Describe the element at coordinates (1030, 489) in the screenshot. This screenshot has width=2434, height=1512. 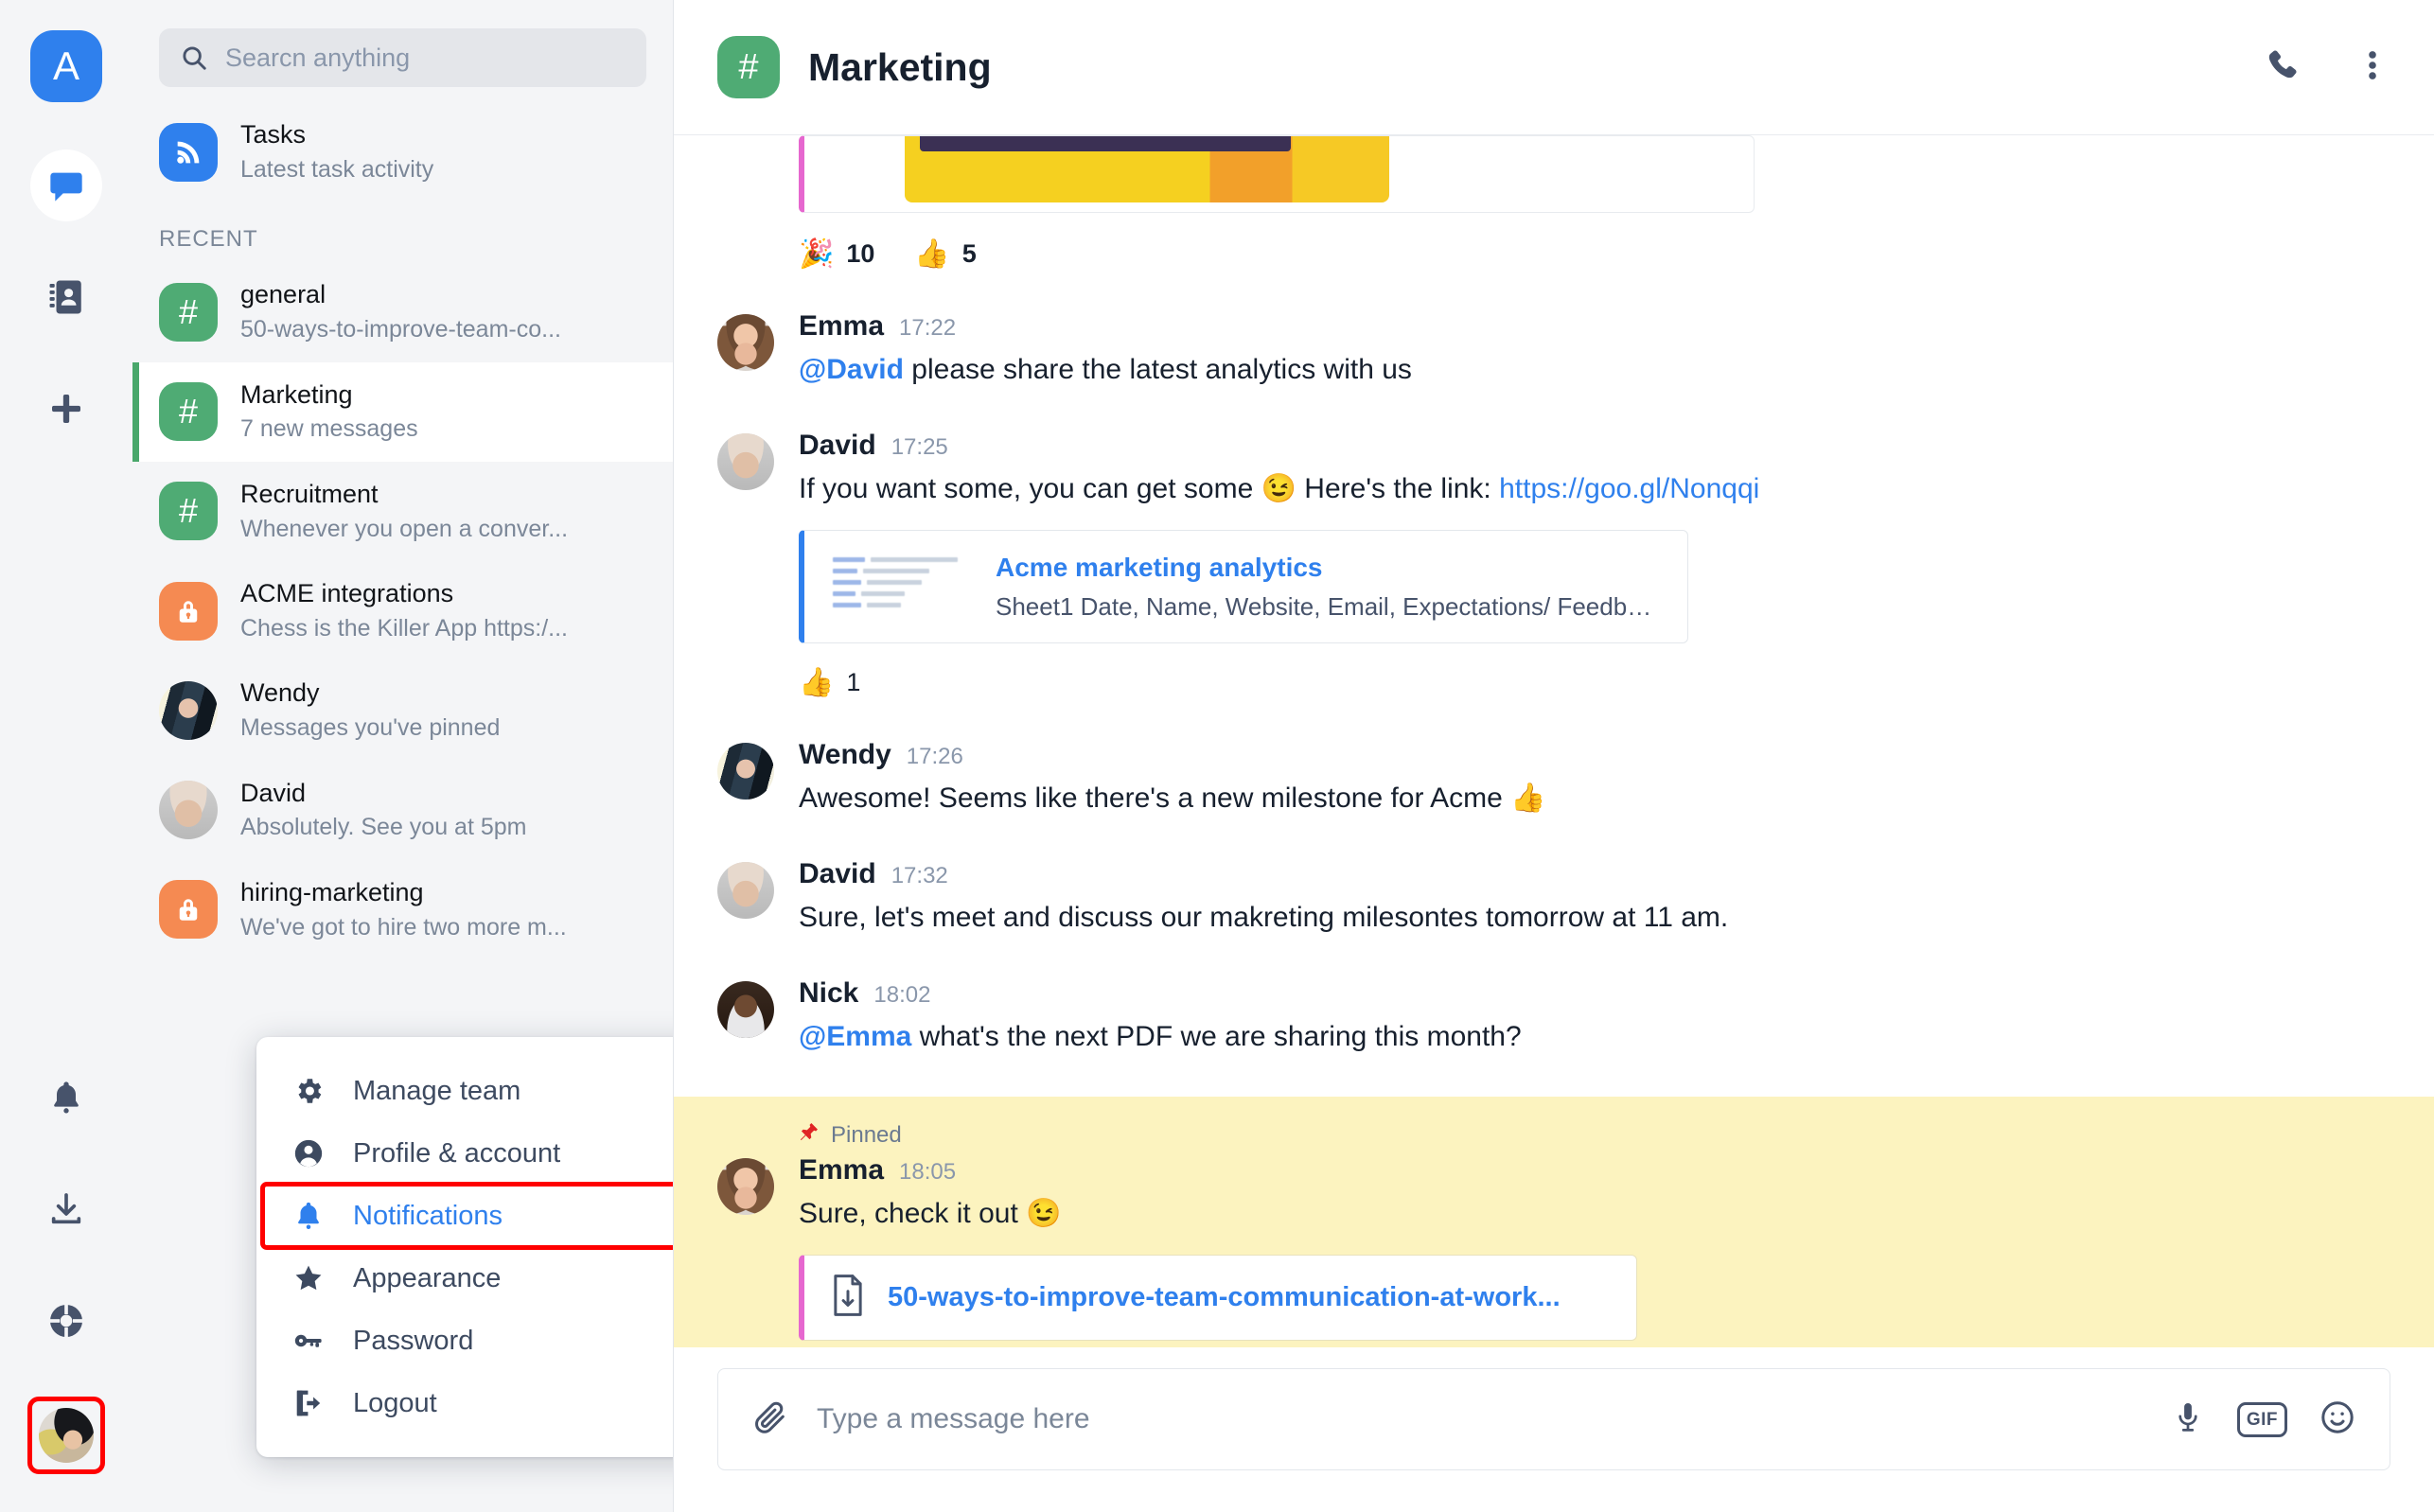
I see `message-text-before: If you want some, you can get some` at that location.